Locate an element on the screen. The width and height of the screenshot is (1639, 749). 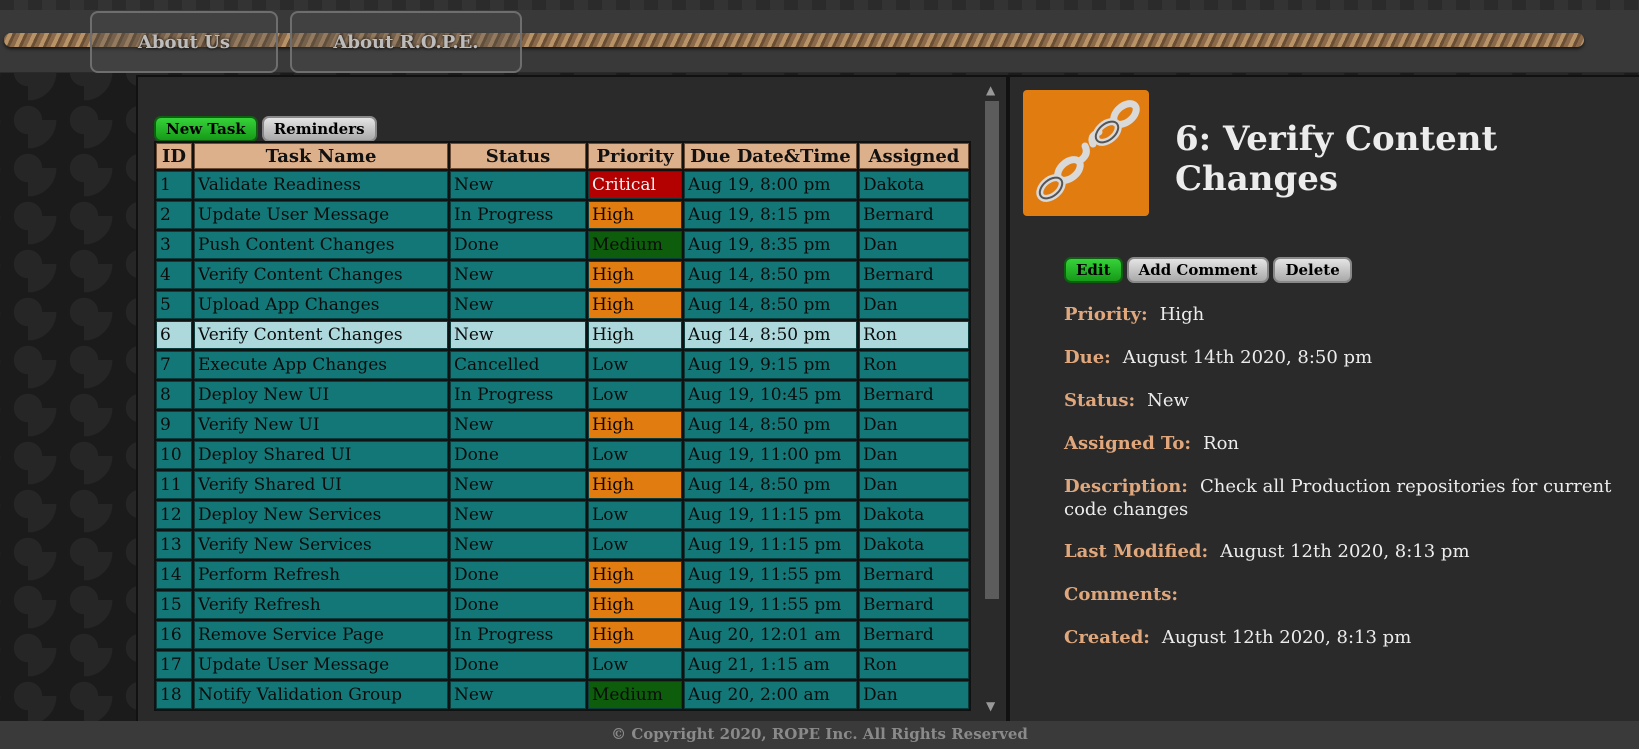
cell-id: 11 is located at coordinates (174, 485).